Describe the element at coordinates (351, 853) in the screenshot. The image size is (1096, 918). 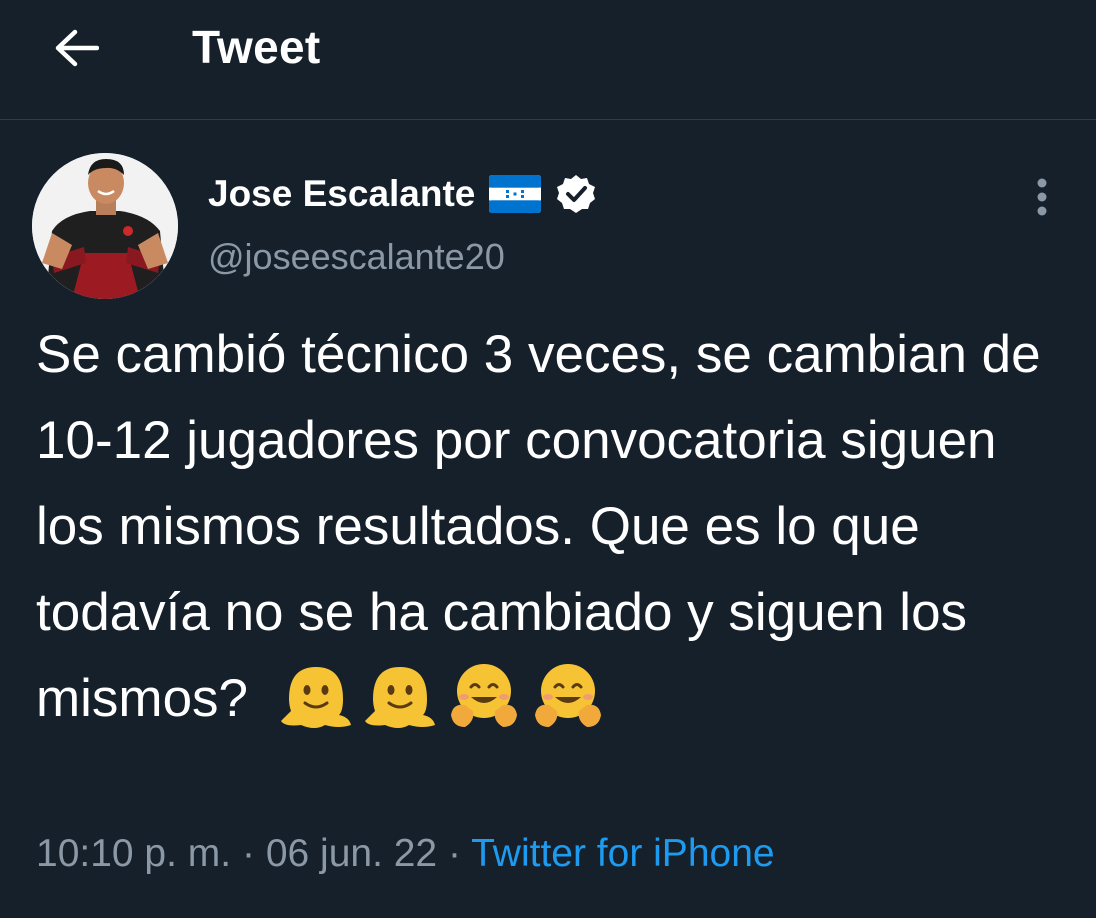
I see `tweet-date: 06 jun. 22` at that location.